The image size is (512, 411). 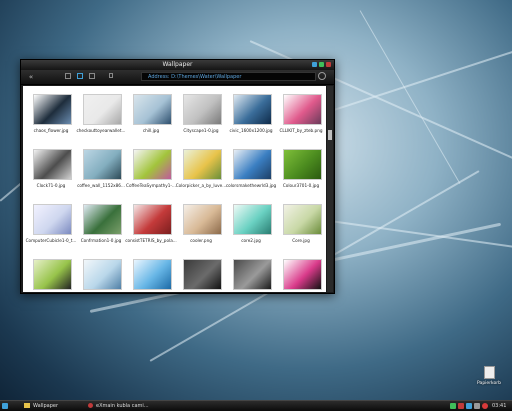 I want to click on file-item: chaos_flower.jpg, so click(x=50, y=117).